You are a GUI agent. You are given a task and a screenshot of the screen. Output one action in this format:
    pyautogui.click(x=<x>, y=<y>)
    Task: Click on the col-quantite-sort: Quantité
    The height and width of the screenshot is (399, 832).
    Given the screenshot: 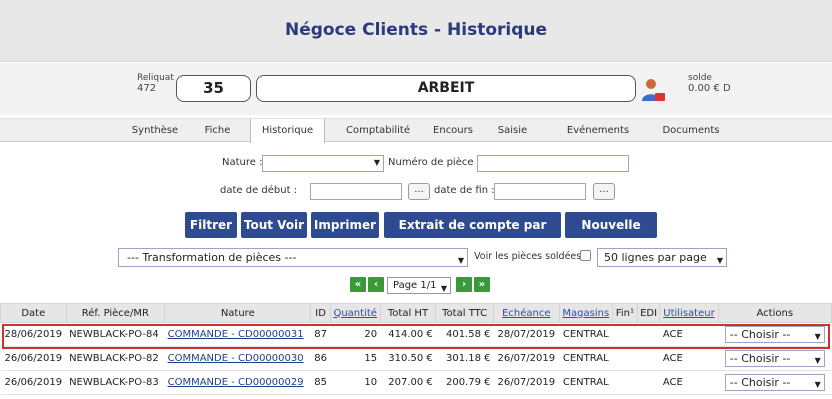 What is the action you would take?
    pyautogui.click(x=355, y=313)
    